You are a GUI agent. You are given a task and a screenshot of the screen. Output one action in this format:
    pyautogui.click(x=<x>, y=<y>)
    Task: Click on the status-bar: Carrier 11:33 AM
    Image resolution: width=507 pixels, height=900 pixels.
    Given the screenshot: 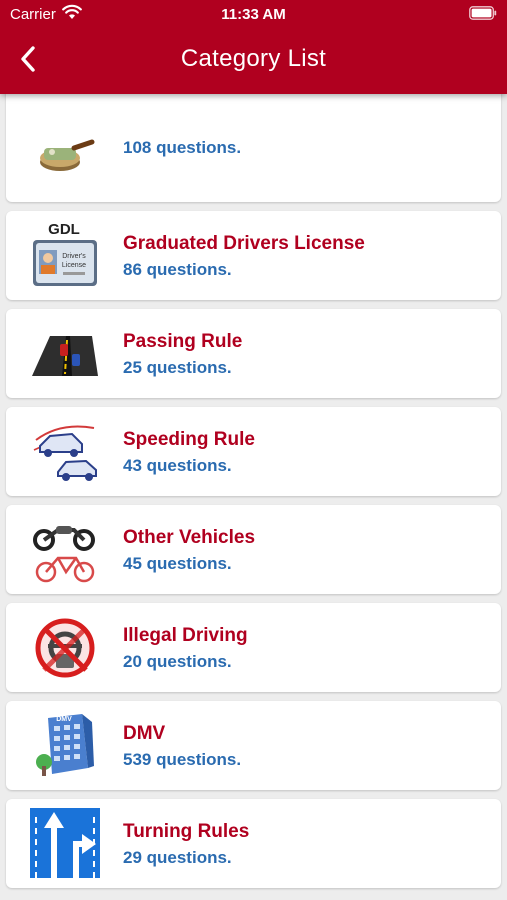 What is the action you would take?
    pyautogui.click(x=253, y=14)
    